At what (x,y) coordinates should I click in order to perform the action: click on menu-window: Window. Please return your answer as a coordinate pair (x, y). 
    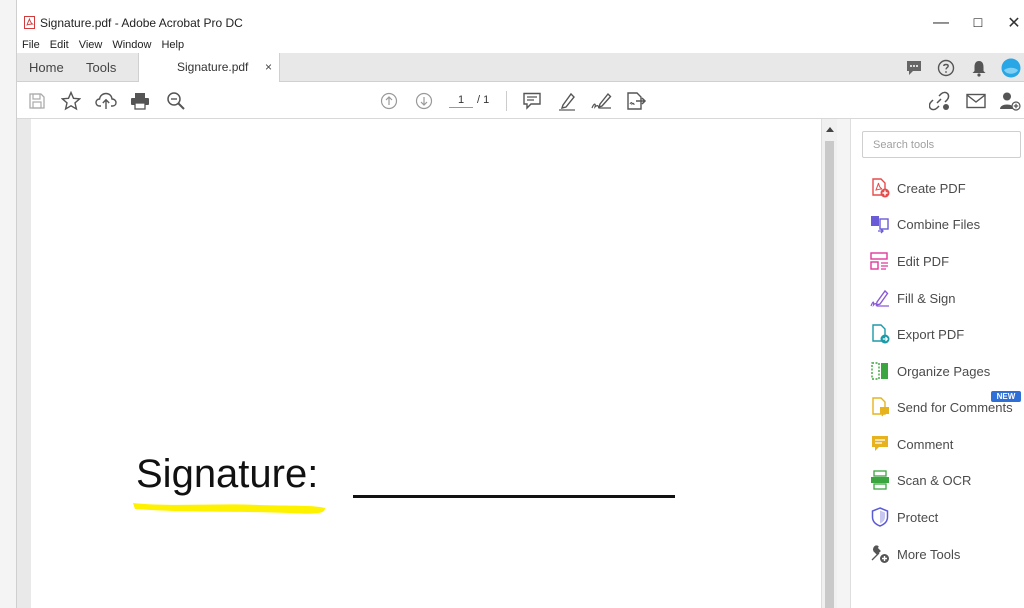
    Looking at the image, I should click on (131, 45).